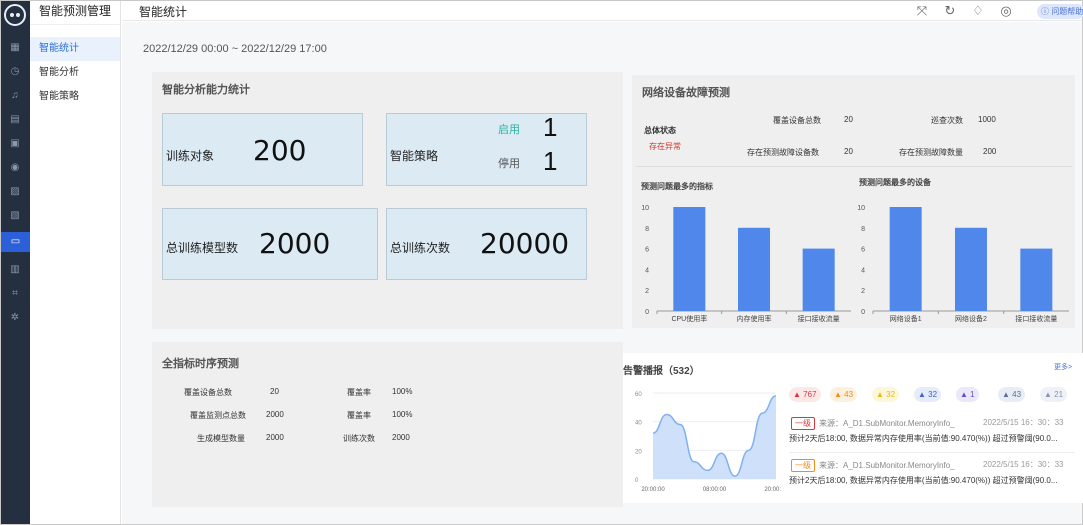 The height and width of the screenshot is (525, 1083). Describe the element at coordinates (708, 442) in the screenshot. I see `alarm-area-chart: 0 20 40 60 20:00:00 08:00:00 20:00:00` at that location.